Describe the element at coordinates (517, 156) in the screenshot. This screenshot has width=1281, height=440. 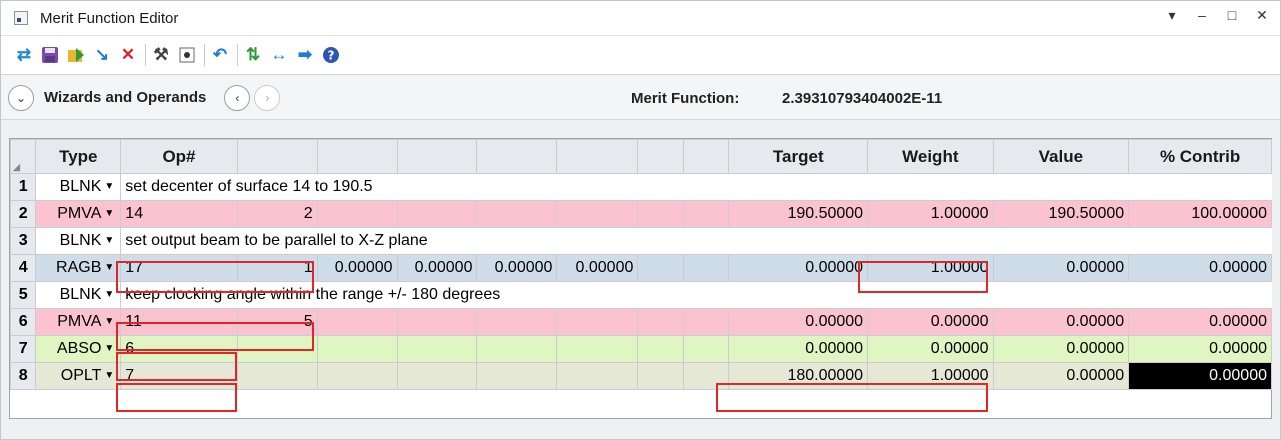
I see `column-header-p3` at that location.